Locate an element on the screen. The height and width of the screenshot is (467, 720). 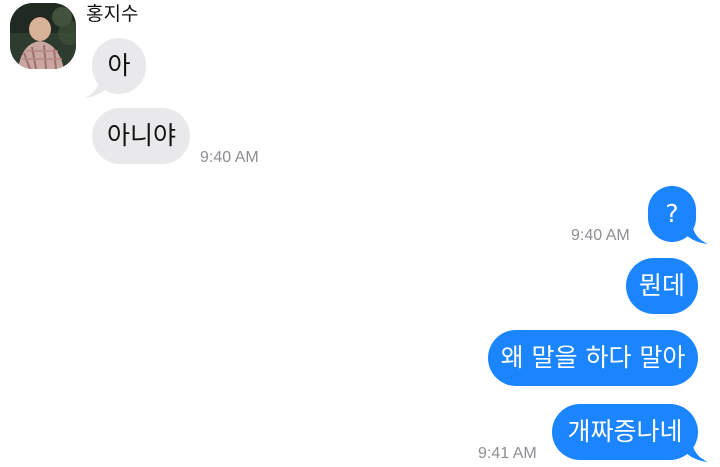
incoming-message: 아니야 is located at coordinates (141, 136).